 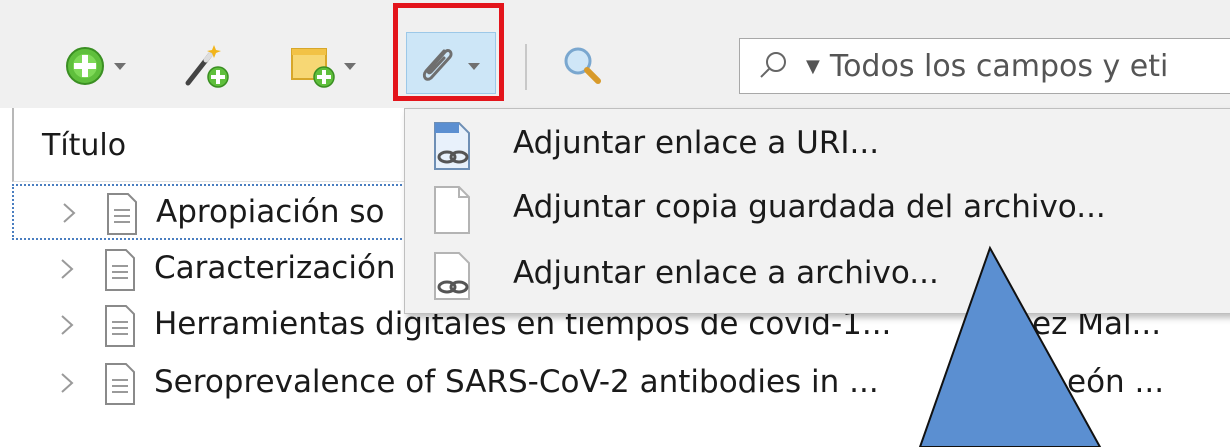 I want to click on search-mode-dropdown-icon: ▼, so click(x=813, y=66).